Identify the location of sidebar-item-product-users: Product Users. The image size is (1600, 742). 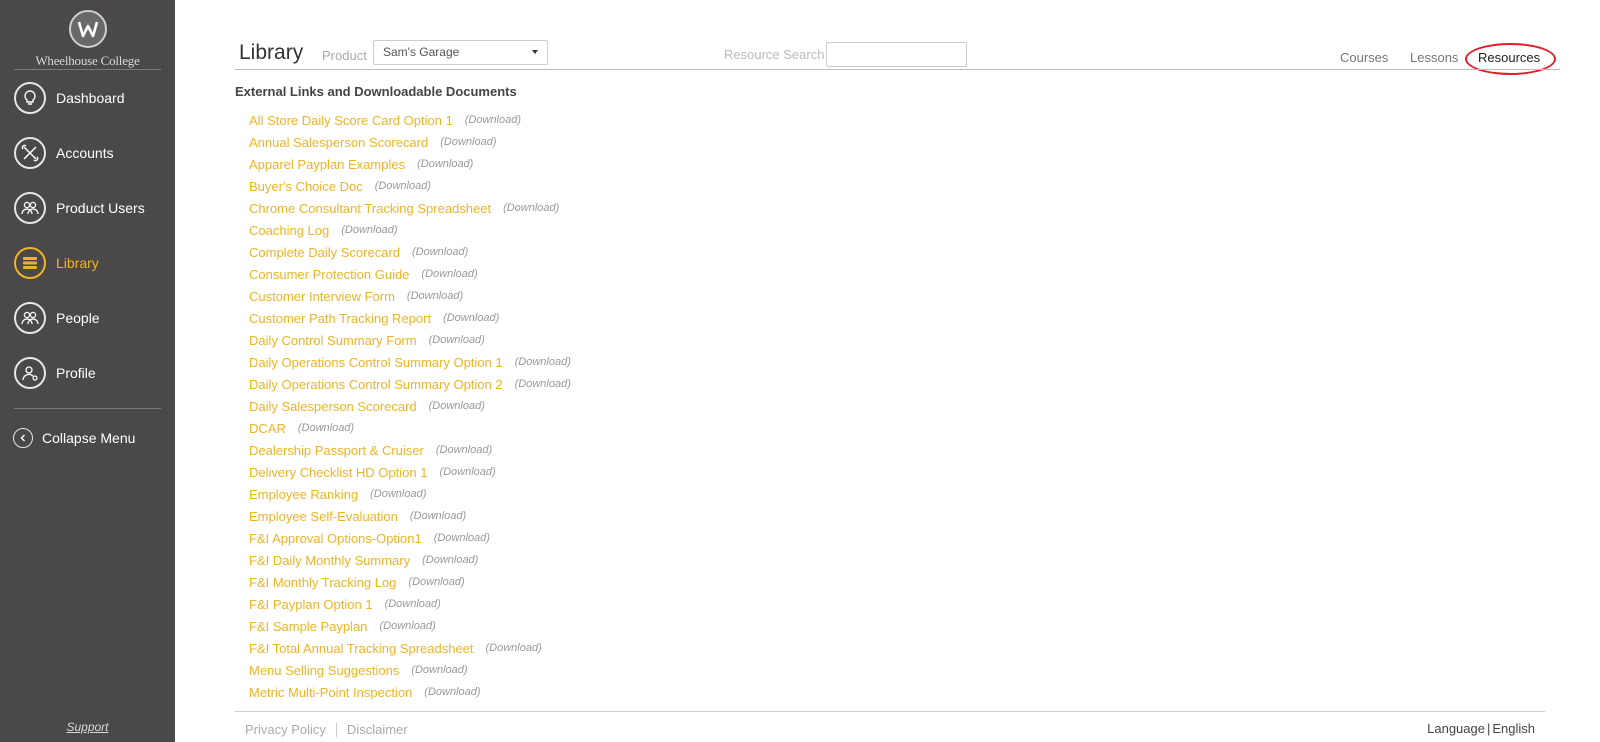
(89, 208).